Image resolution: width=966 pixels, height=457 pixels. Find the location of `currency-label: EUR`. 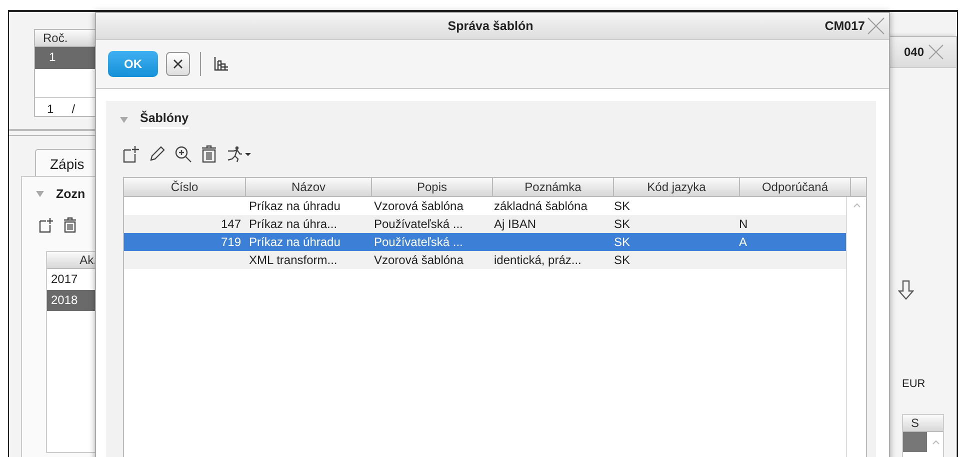

currency-label: EUR is located at coordinates (914, 384).